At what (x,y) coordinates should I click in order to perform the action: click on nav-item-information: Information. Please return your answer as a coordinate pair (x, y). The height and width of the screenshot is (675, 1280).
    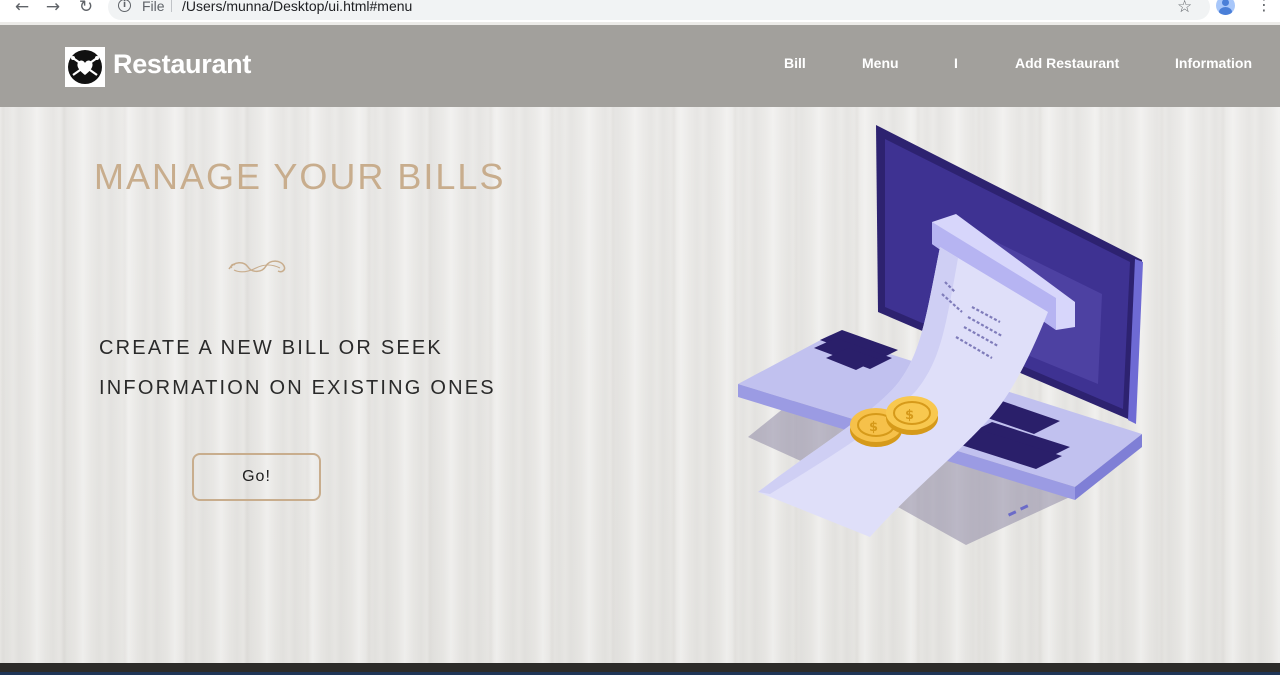
    Looking at the image, I should click on (1213, 63).